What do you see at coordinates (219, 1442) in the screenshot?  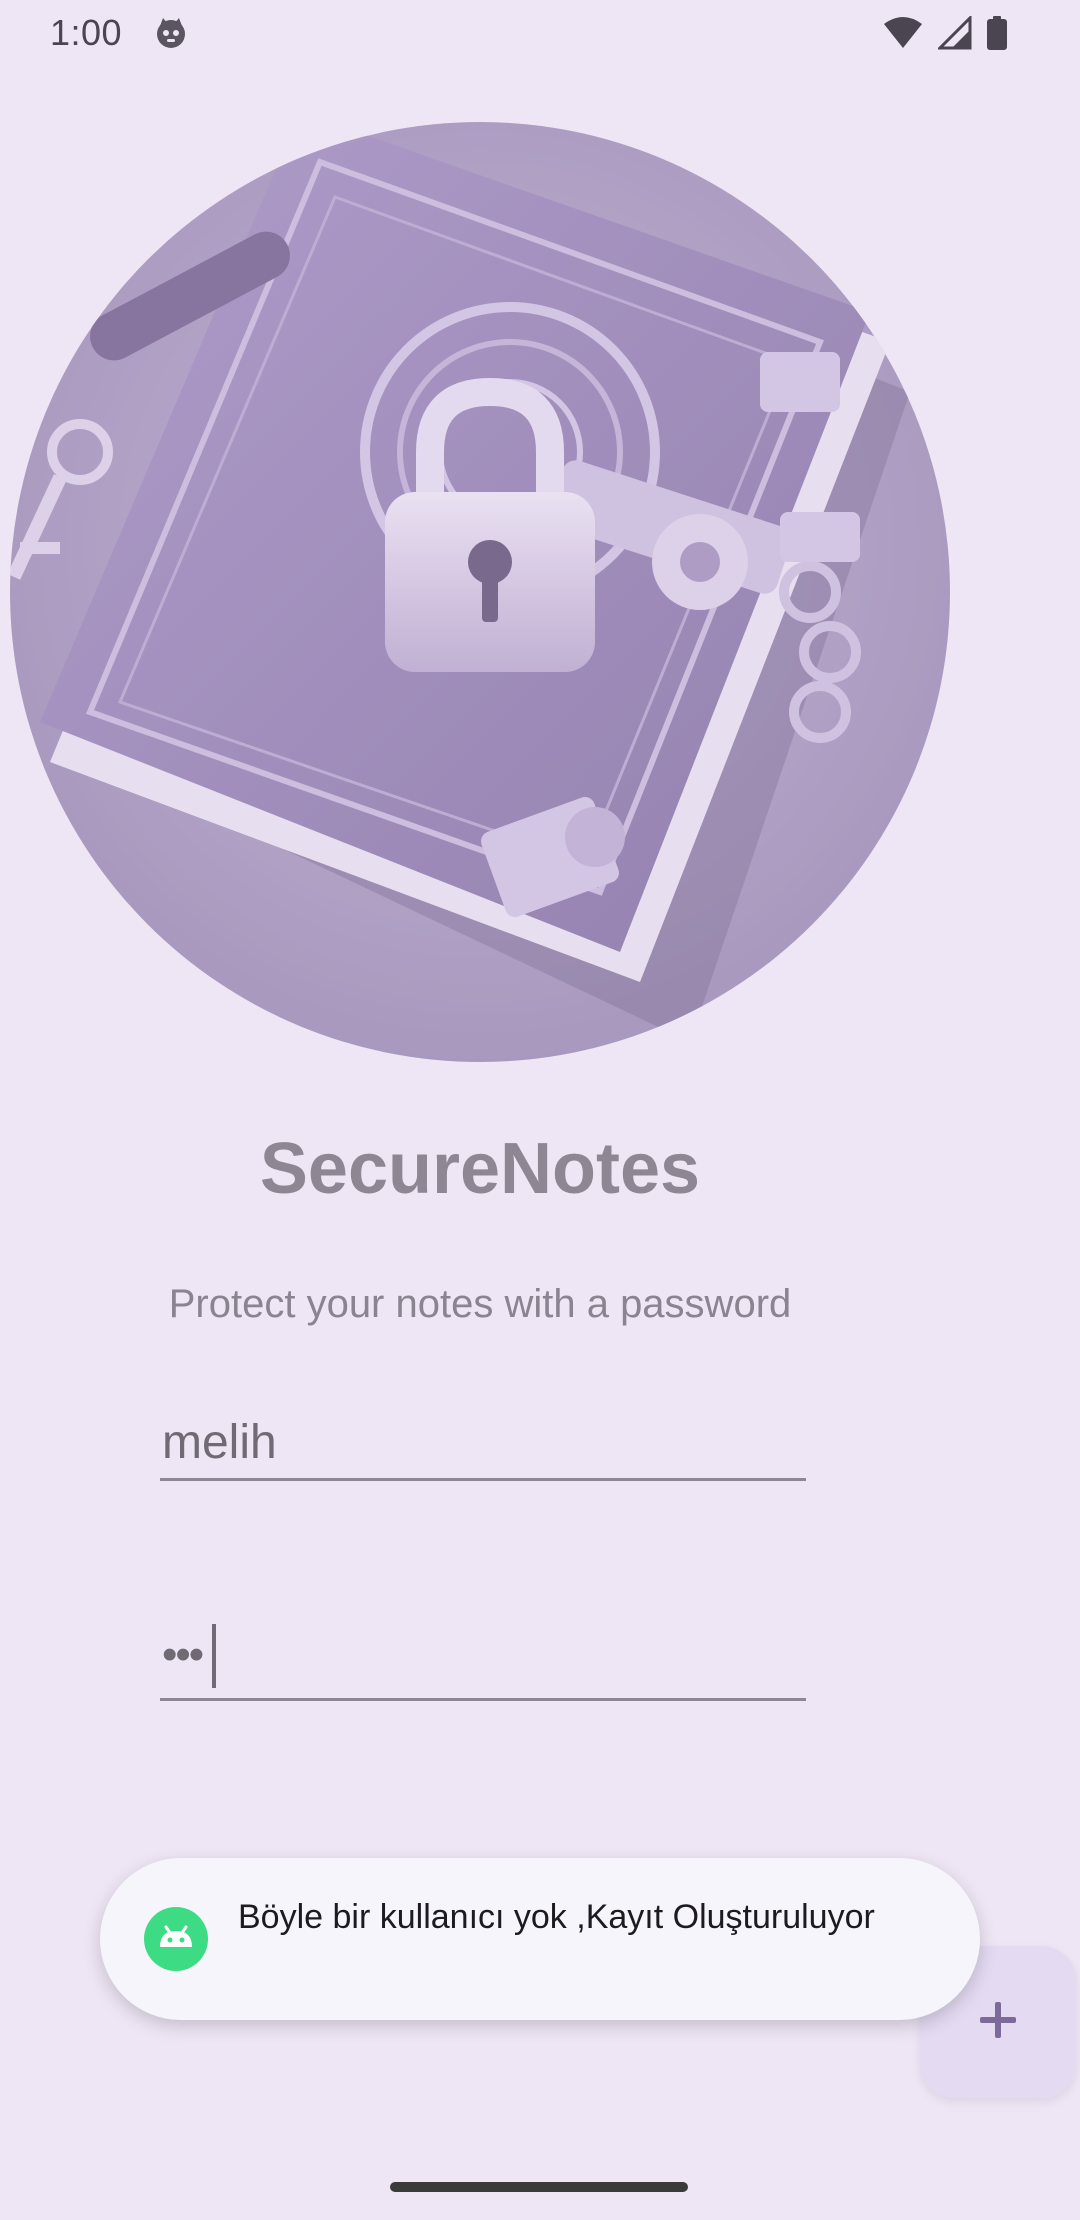 I see `username-value: melih` at bounding box center [219, 1442].